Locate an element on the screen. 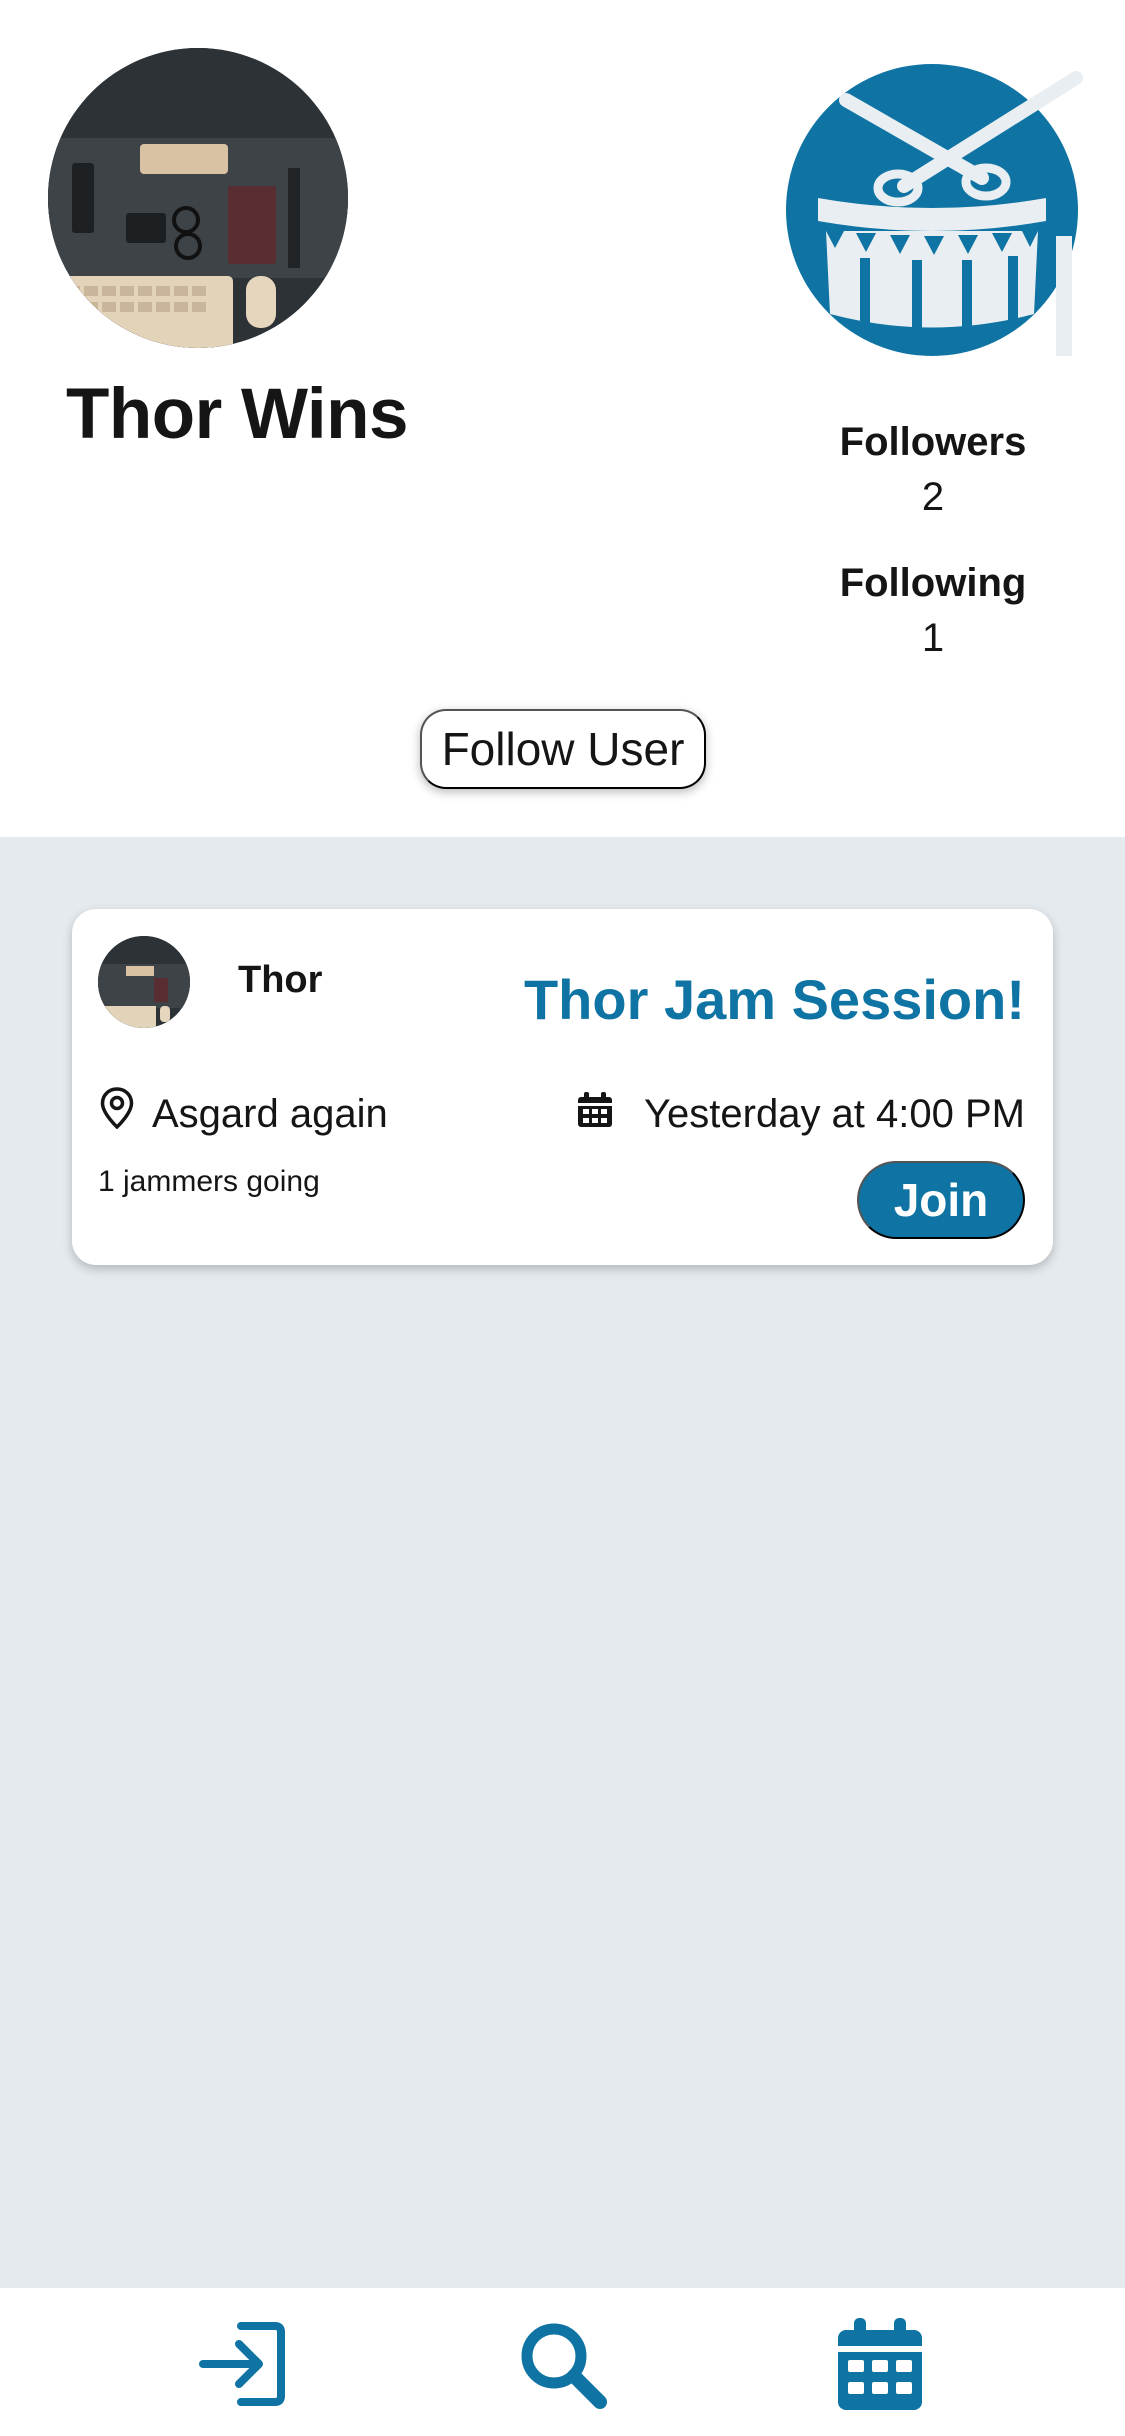  bottom-tab-bar is located at coordinates (562, 2362).